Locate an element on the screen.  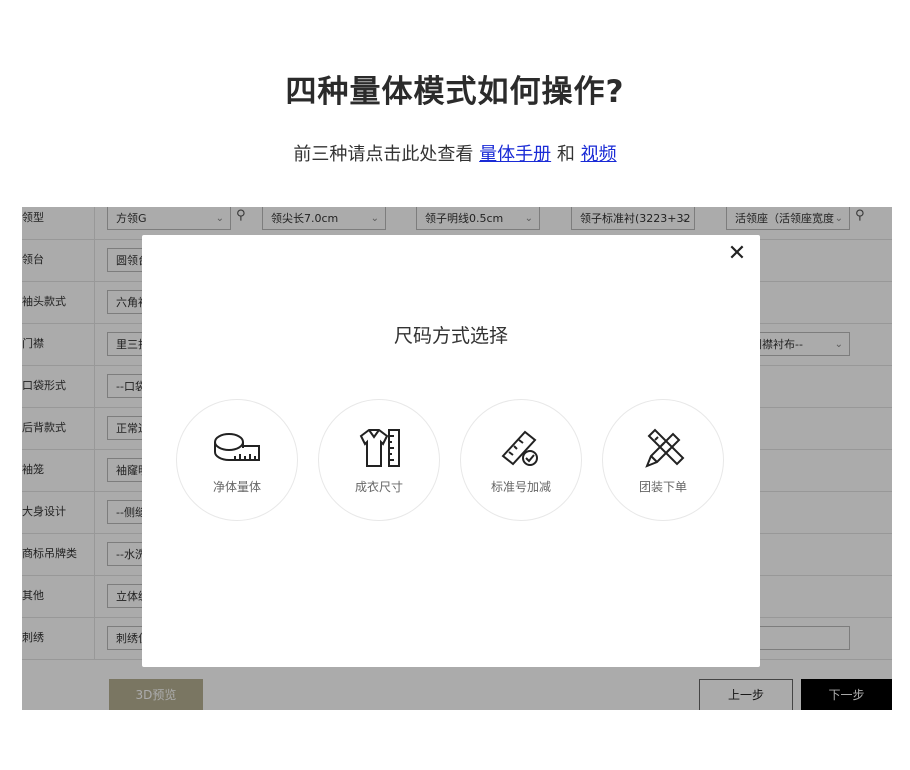
option-garment-size: 成衣尺寸 is located at coordinates (379, 460).